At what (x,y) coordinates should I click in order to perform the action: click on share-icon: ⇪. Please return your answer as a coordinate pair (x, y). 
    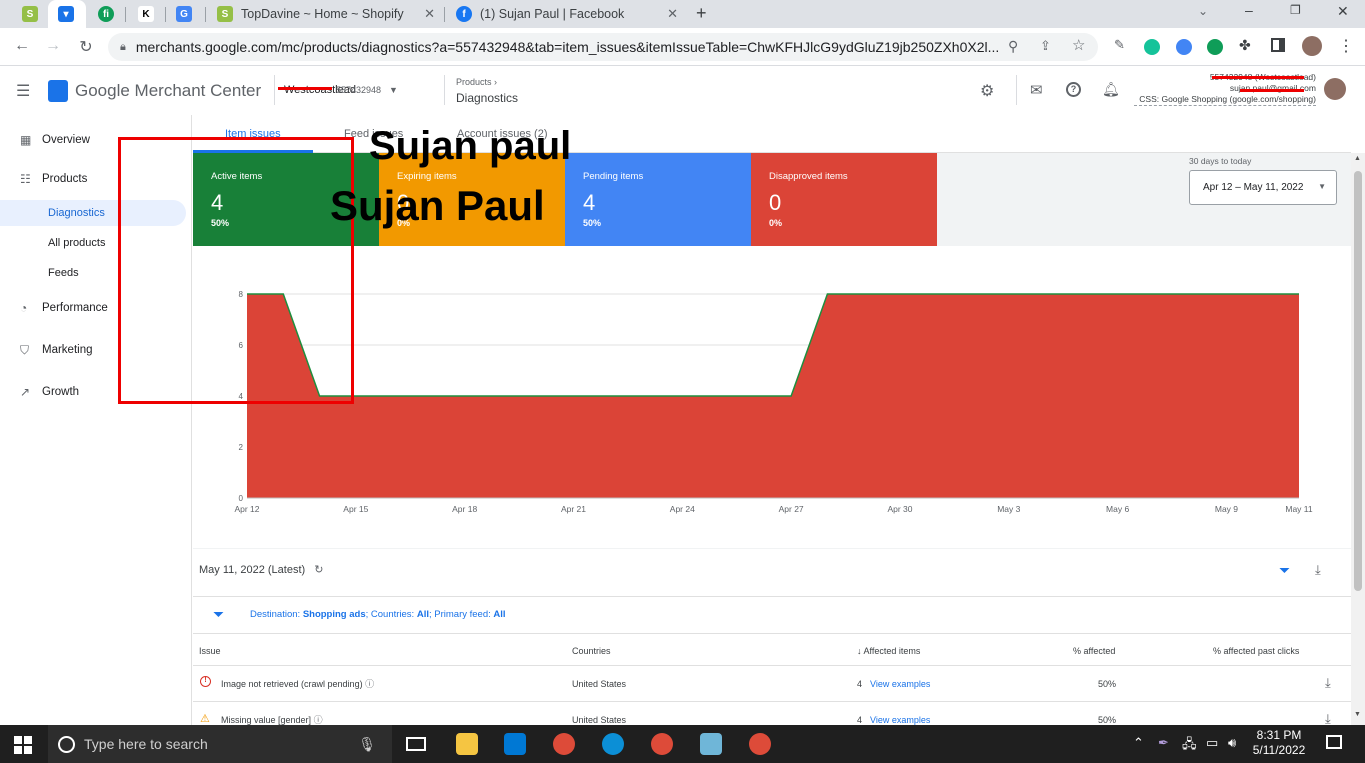
    Looking at the image, I should click on (1045, 46).